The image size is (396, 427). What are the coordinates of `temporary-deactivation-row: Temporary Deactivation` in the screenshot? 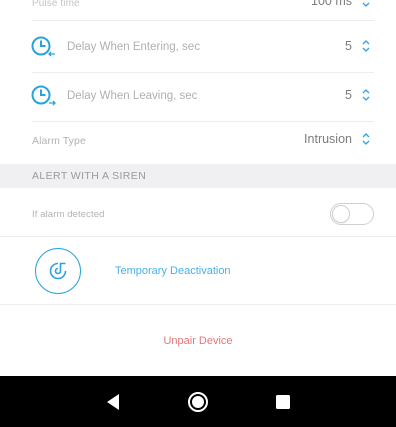 It's located at (198, 271).